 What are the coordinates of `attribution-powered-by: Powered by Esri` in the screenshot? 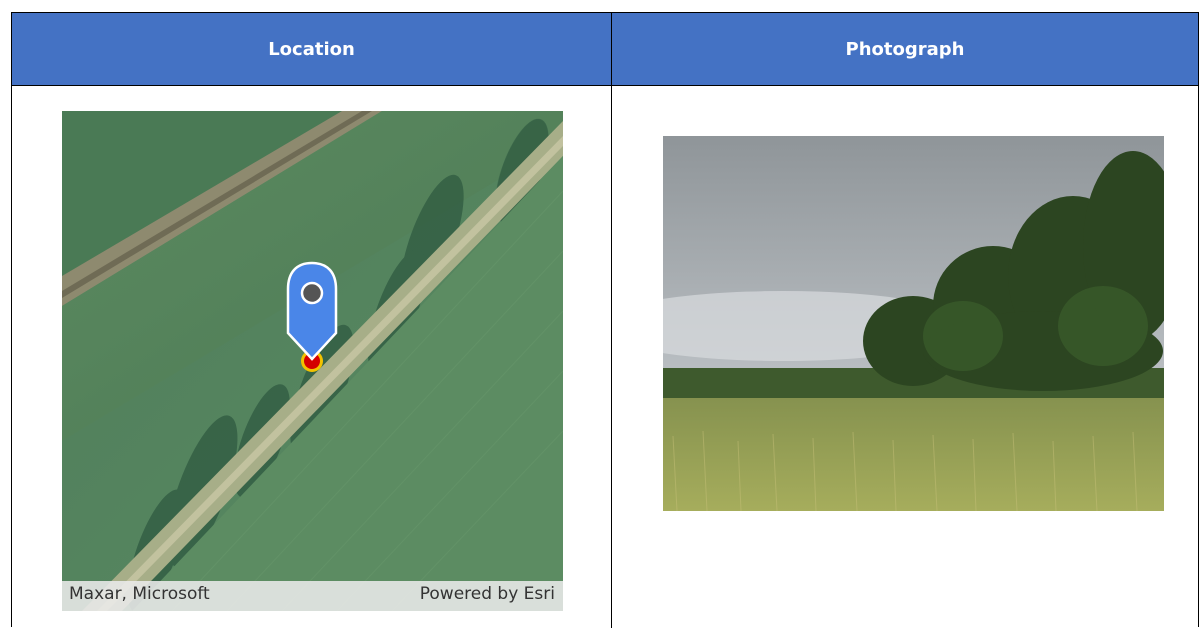 It's located at (487, 594).